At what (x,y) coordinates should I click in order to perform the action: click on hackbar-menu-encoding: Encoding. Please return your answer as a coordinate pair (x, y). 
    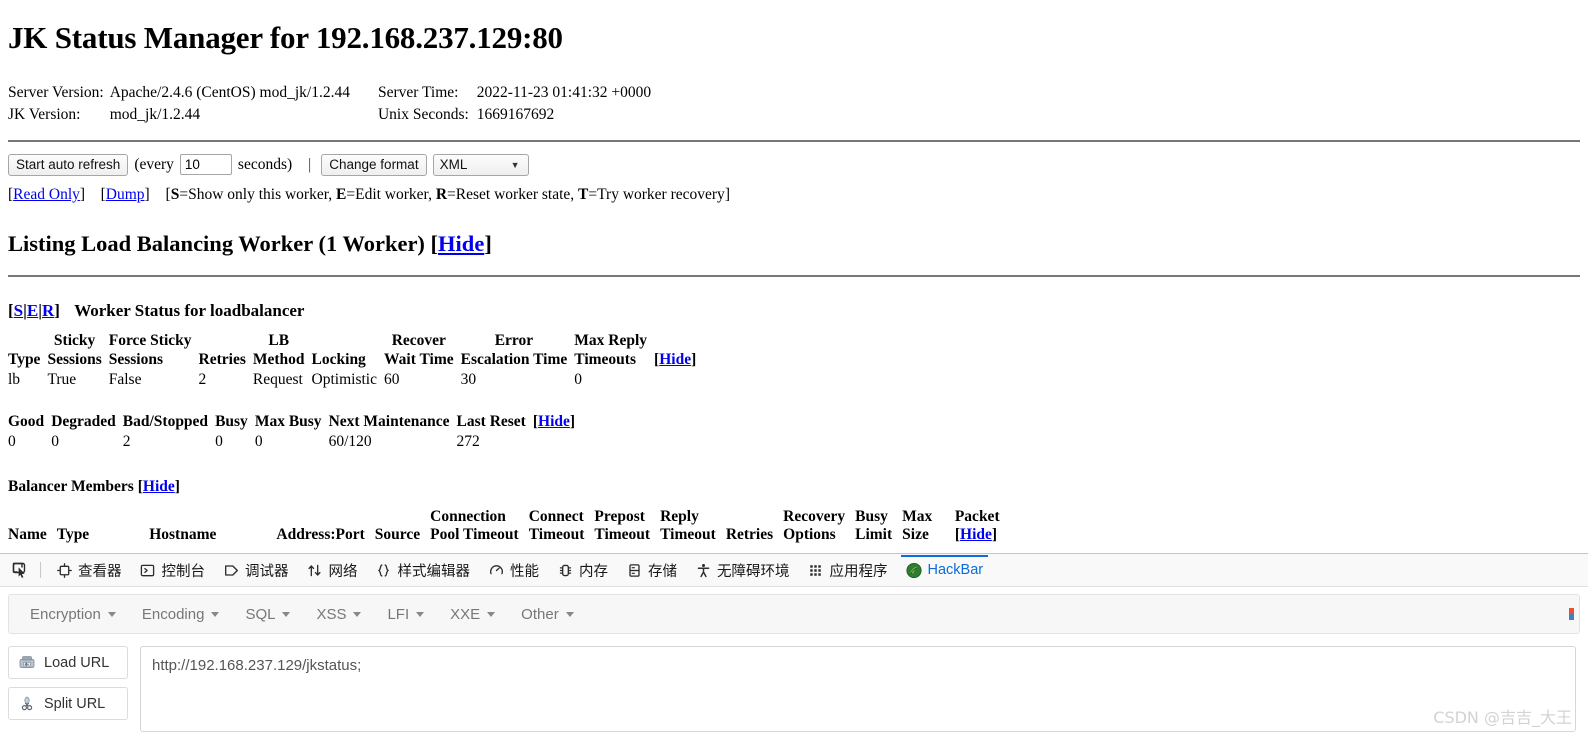
    Looking at the image, I should click on (181, 614).